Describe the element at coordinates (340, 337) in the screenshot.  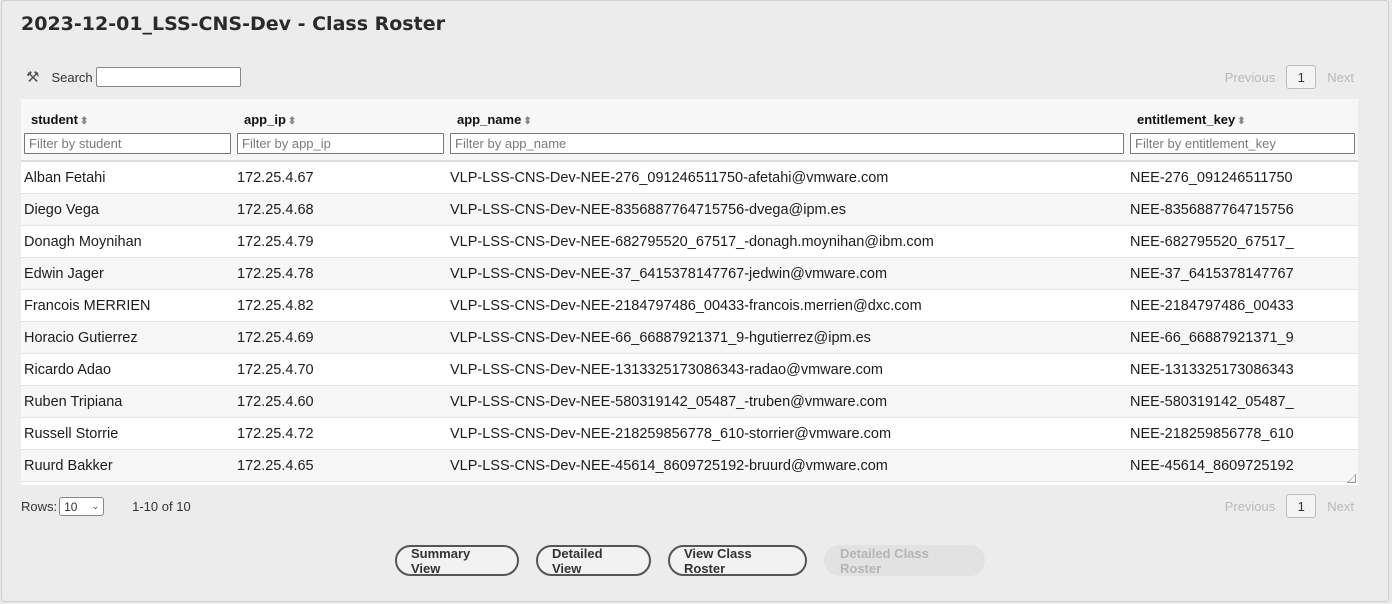
I see `app-ip-cell: 172.25.4.69` at that location.